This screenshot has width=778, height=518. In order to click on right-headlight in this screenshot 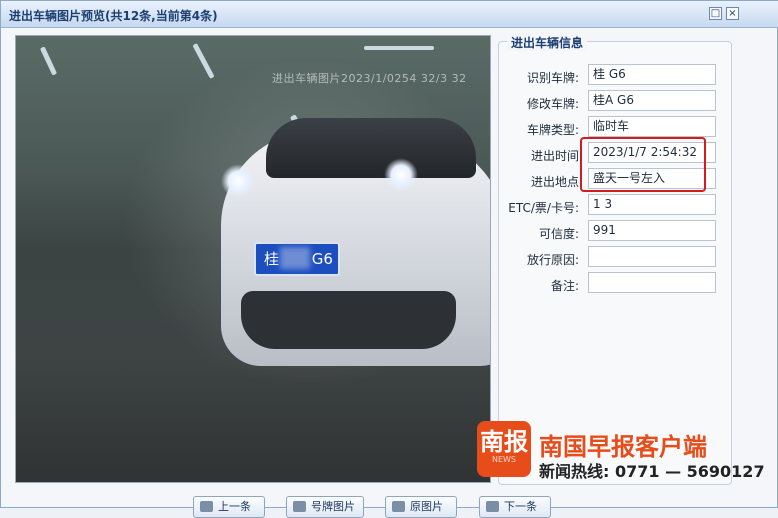, I will do `click(401, 175)`.